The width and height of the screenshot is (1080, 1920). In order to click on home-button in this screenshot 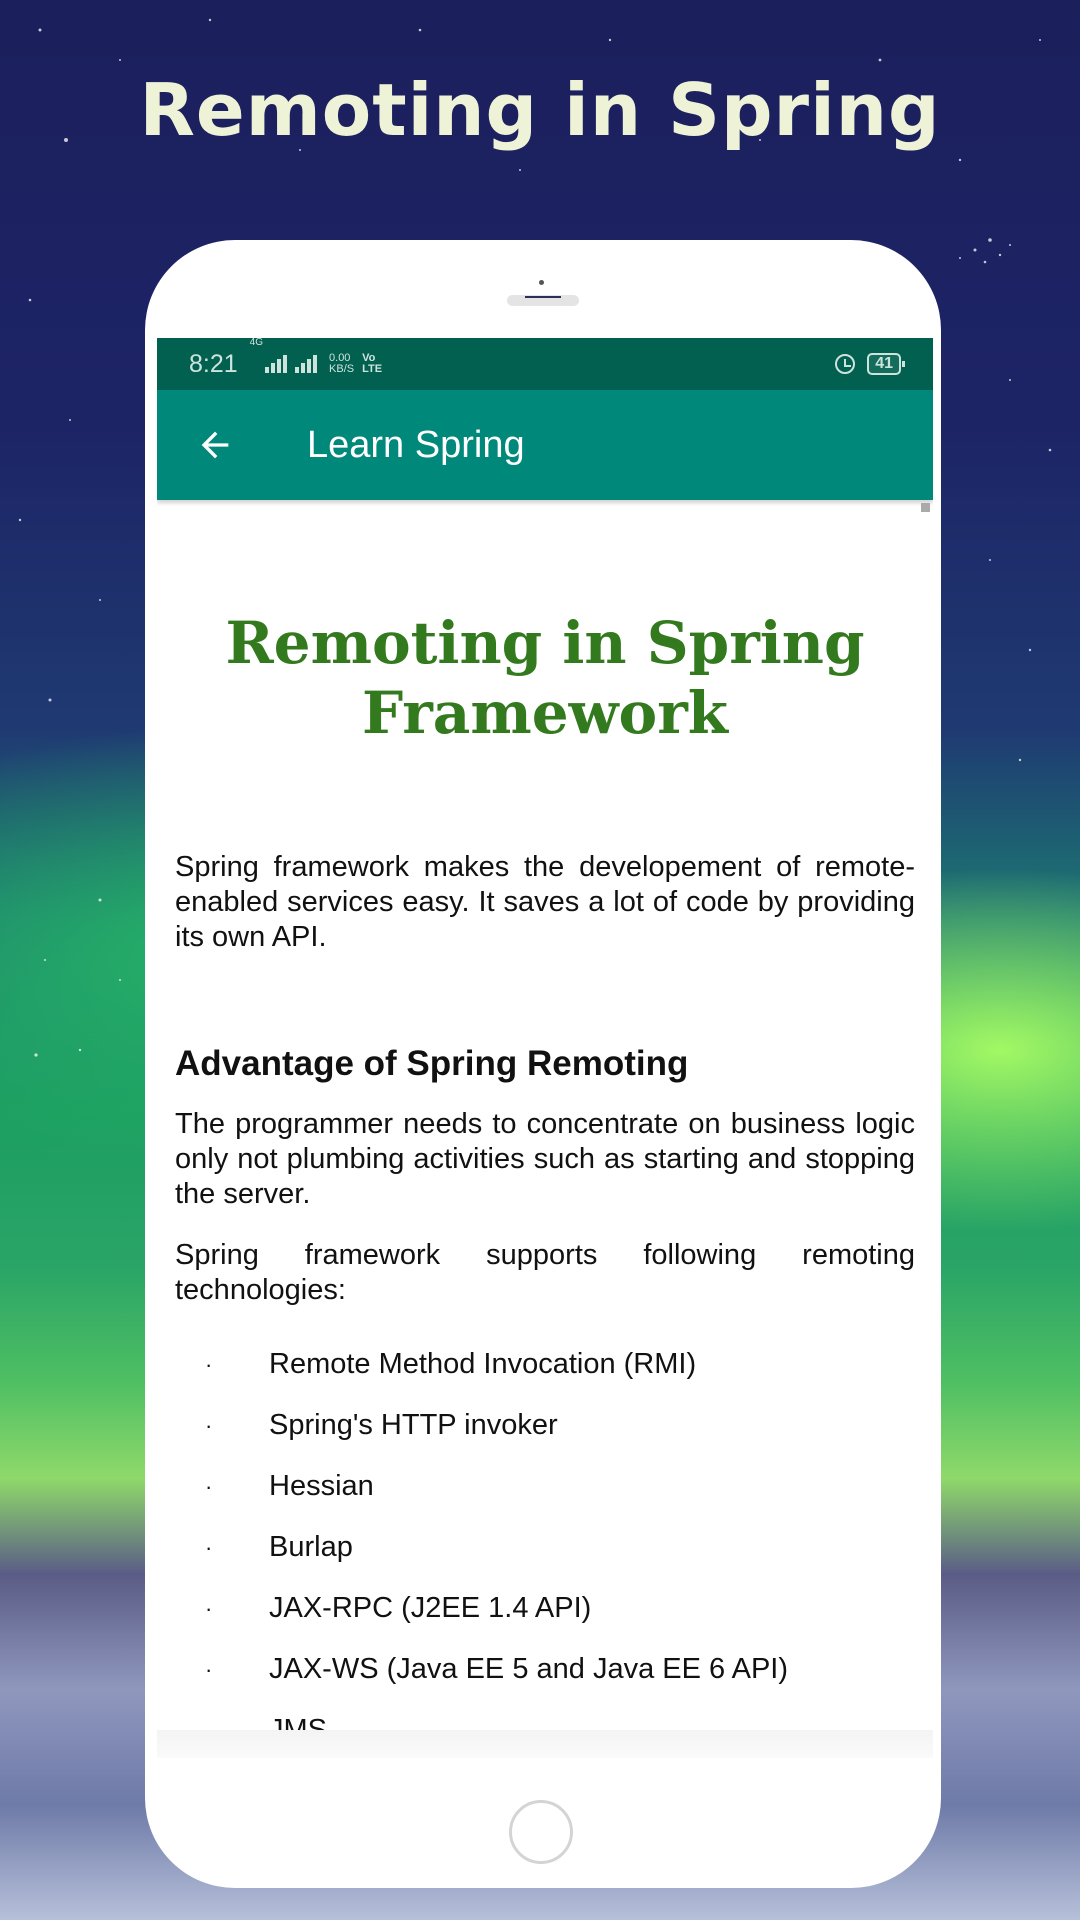, I will do `click(541, 1832)`.